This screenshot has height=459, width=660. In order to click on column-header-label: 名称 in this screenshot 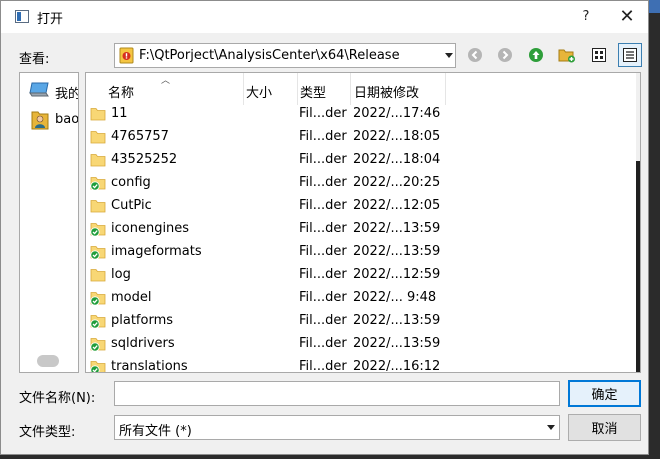, I will do `click(121, 93)`.